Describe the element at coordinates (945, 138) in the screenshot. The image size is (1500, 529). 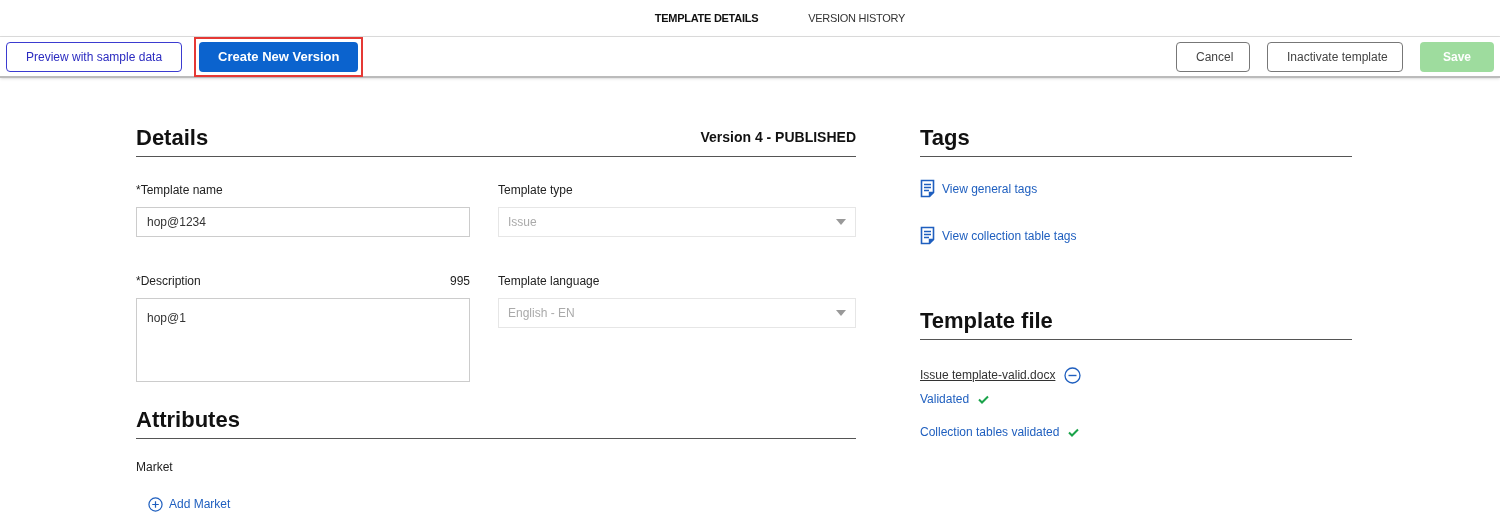
I see `section-heading: Tags` at that location.